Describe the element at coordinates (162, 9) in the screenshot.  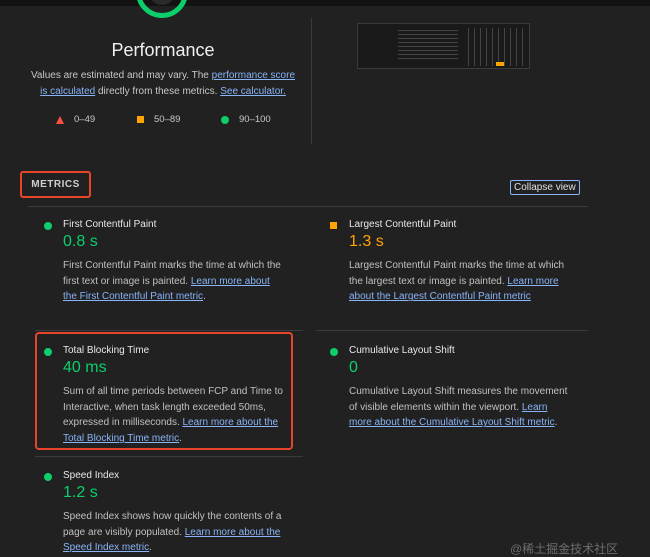
I see `performance-gauge` at that location.